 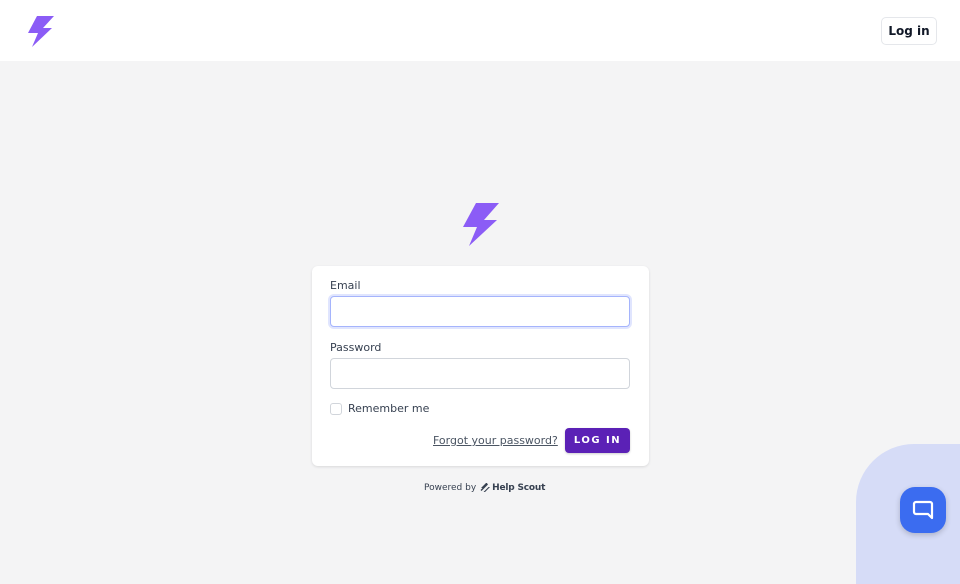 I want to click on remember-me-checkbox, so click(x=336, y=408).